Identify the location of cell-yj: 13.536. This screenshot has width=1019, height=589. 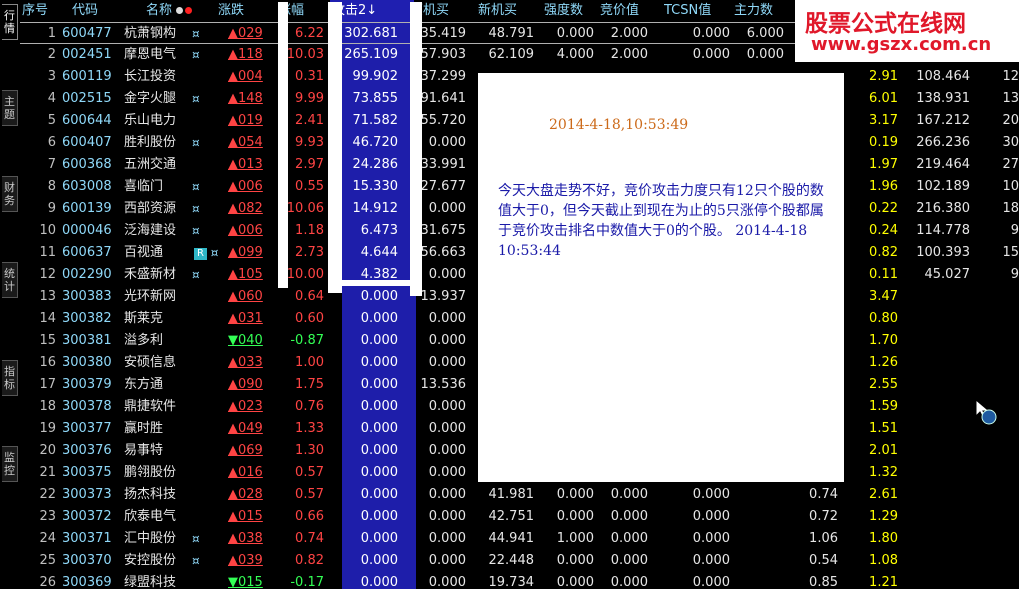
(443, 384).